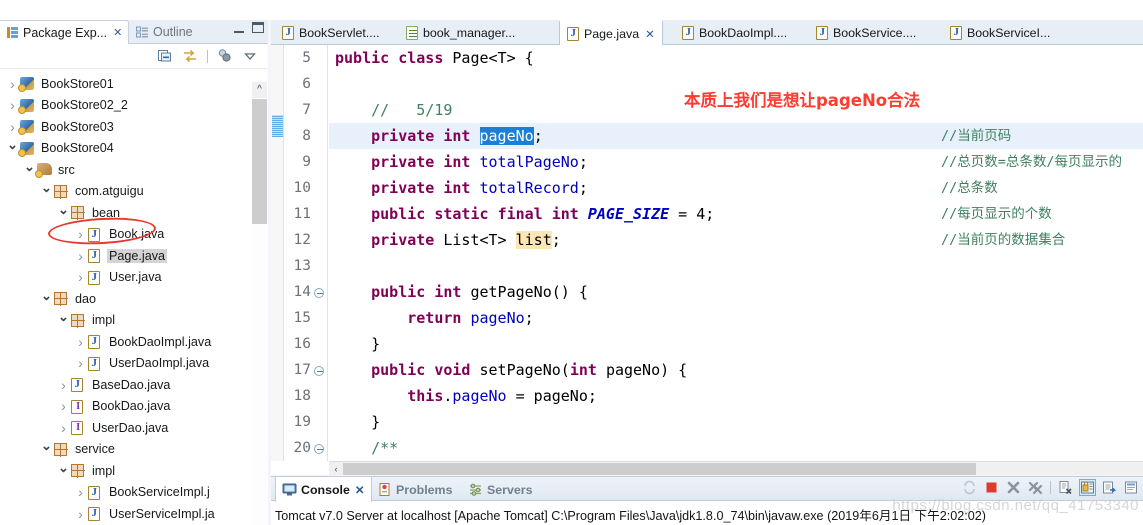 Image resolution: width=1143 pixels, height=525 pixels. What do you see at coordinates (736, 448) in the screenshot?
I see `code-line: /**` at bounding box center [736, 448].